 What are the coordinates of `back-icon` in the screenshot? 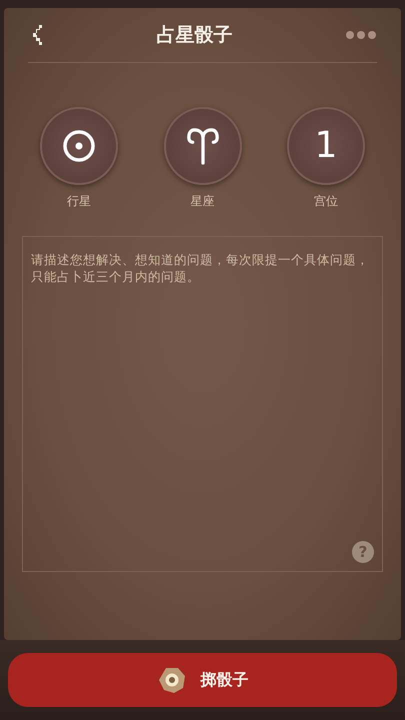 It's located at (38, 35).